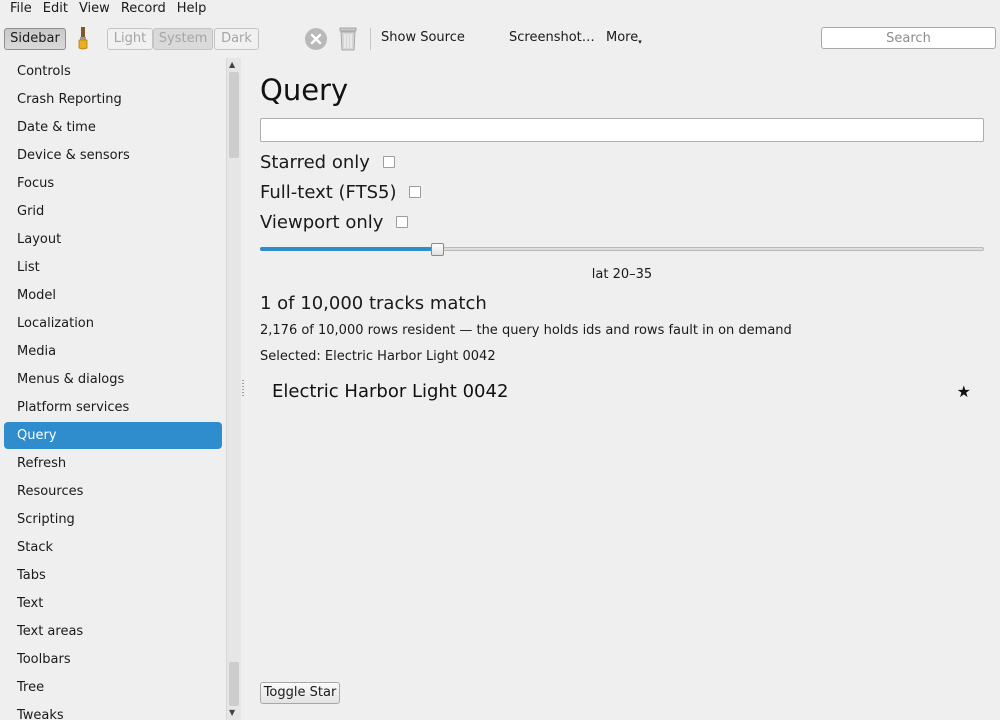  I want to click on sidebar-item-media: Media, so click(113, 351).